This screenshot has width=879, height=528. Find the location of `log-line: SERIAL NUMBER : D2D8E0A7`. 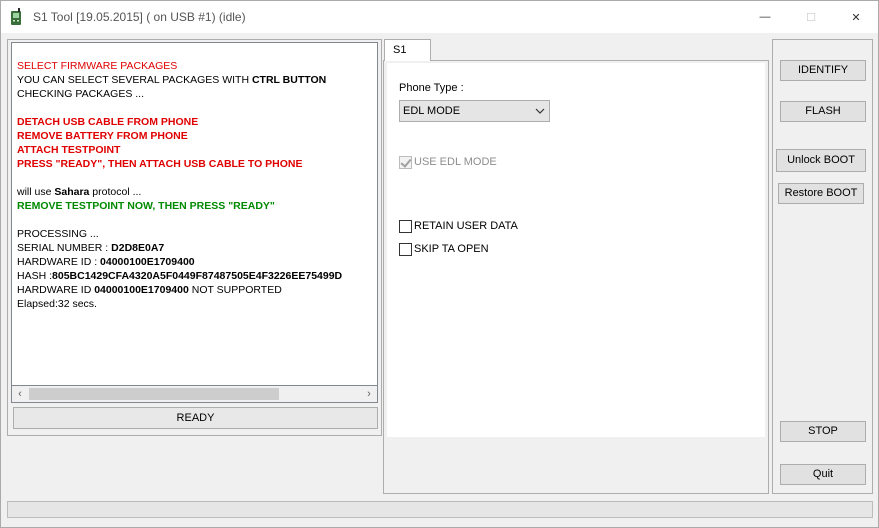

log-line: SERIAL NUMBER : D2D8E0A7 is located at coordinates (91, 248).